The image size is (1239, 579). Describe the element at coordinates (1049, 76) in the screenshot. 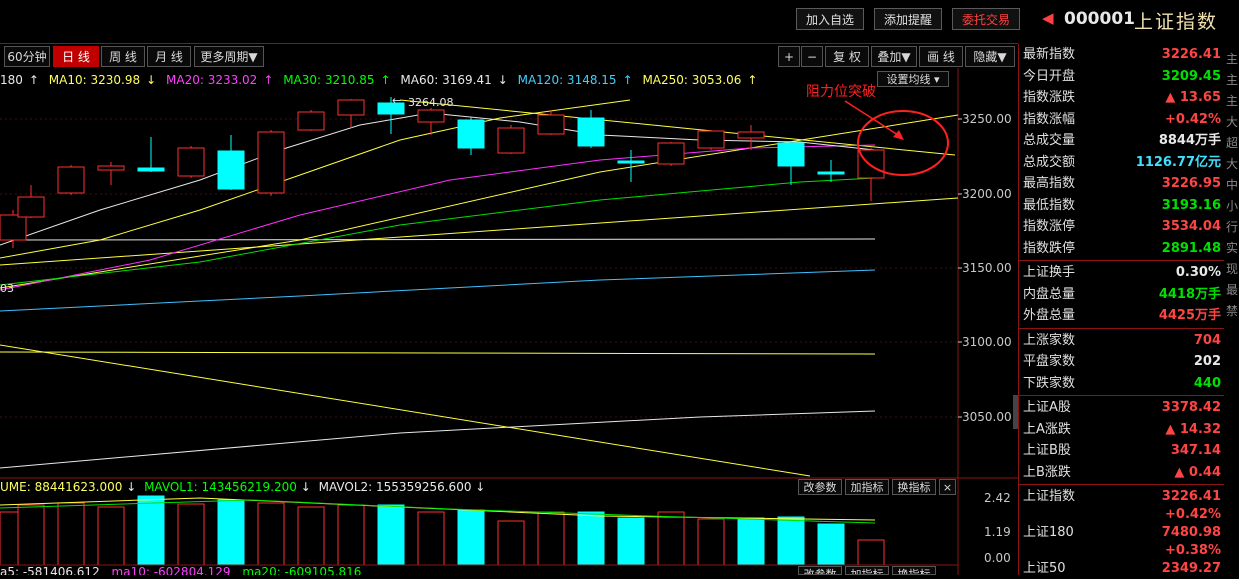

I see `quote-label: 今日开盘` at that location.